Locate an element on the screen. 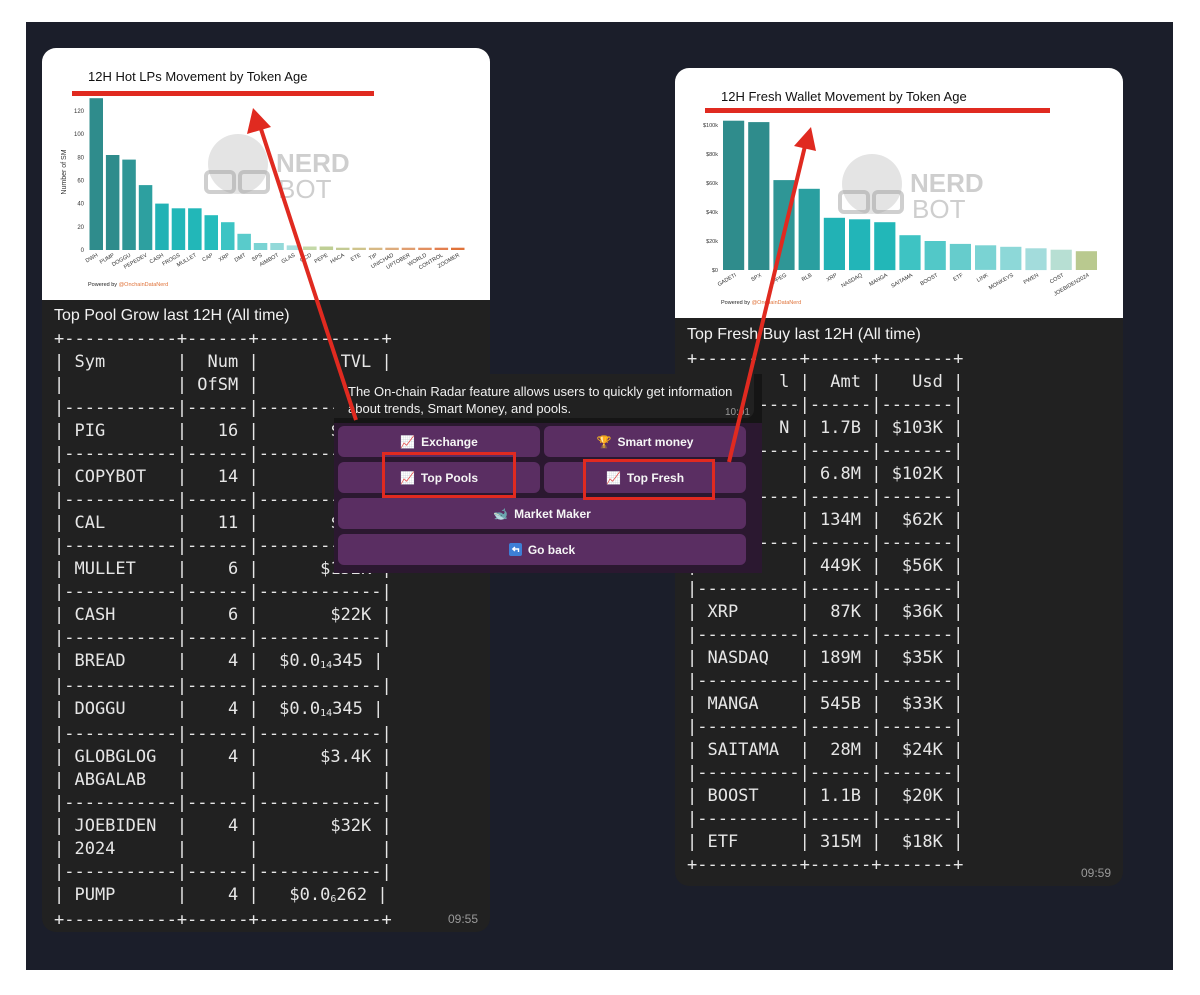  bar-monkeys is located at coordinates (1011, 258).